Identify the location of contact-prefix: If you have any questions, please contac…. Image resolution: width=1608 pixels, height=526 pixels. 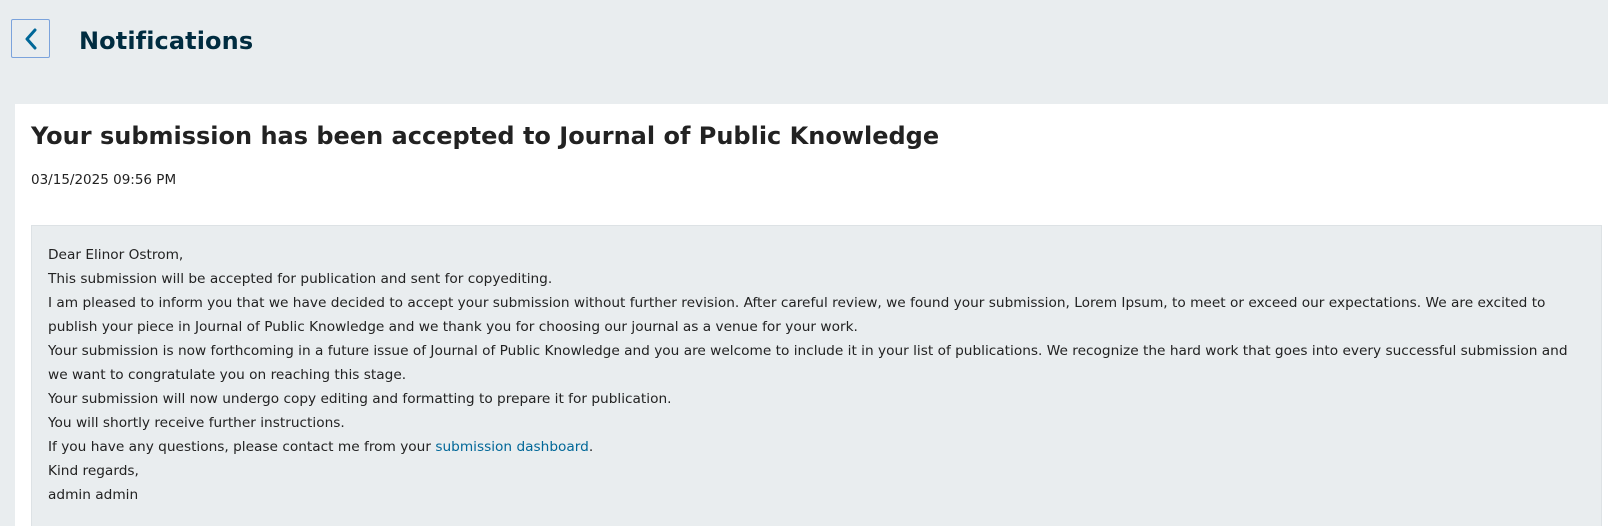
(242, 447).